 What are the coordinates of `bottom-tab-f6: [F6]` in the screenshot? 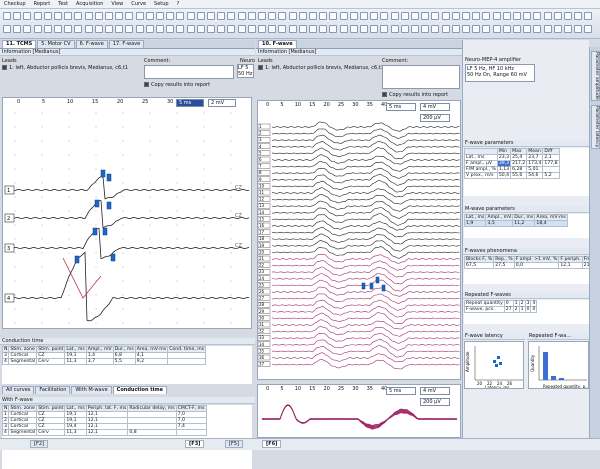 It's located at (271, 444).